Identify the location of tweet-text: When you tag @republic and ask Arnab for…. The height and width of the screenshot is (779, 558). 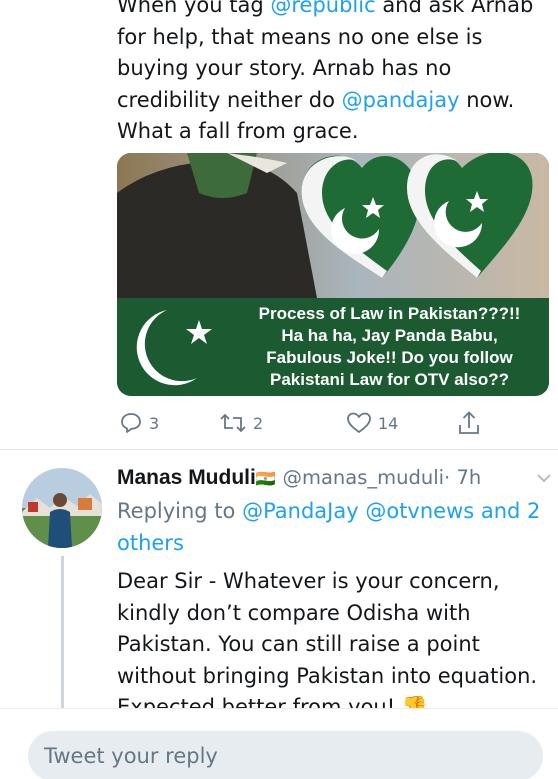
(327, 74).